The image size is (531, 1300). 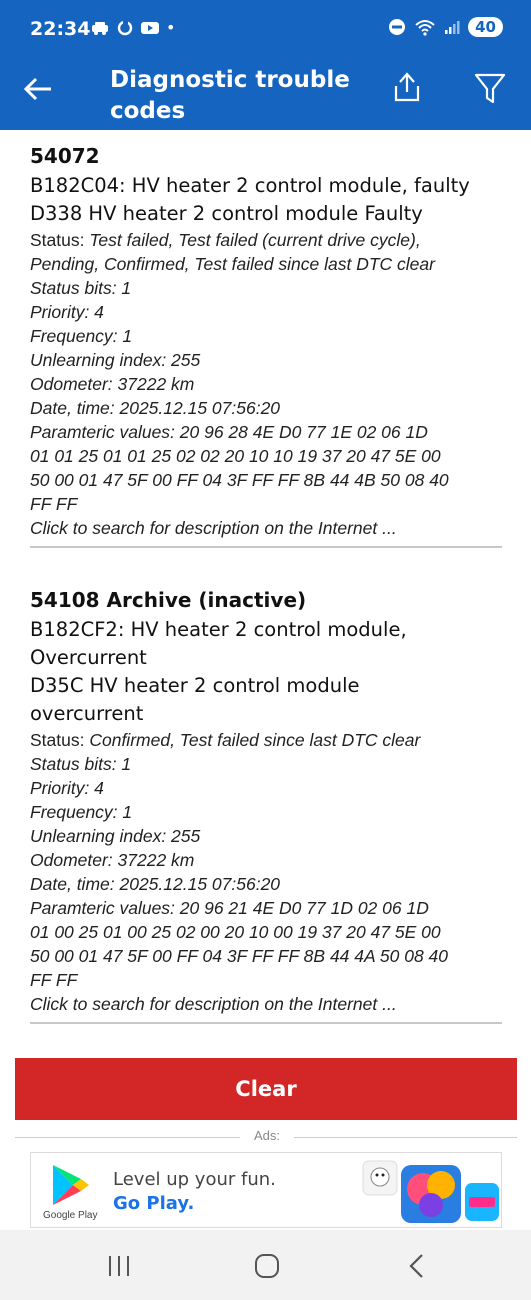 I want to click on status-bar: 22:34 • 40, so click(x=265, y=30).